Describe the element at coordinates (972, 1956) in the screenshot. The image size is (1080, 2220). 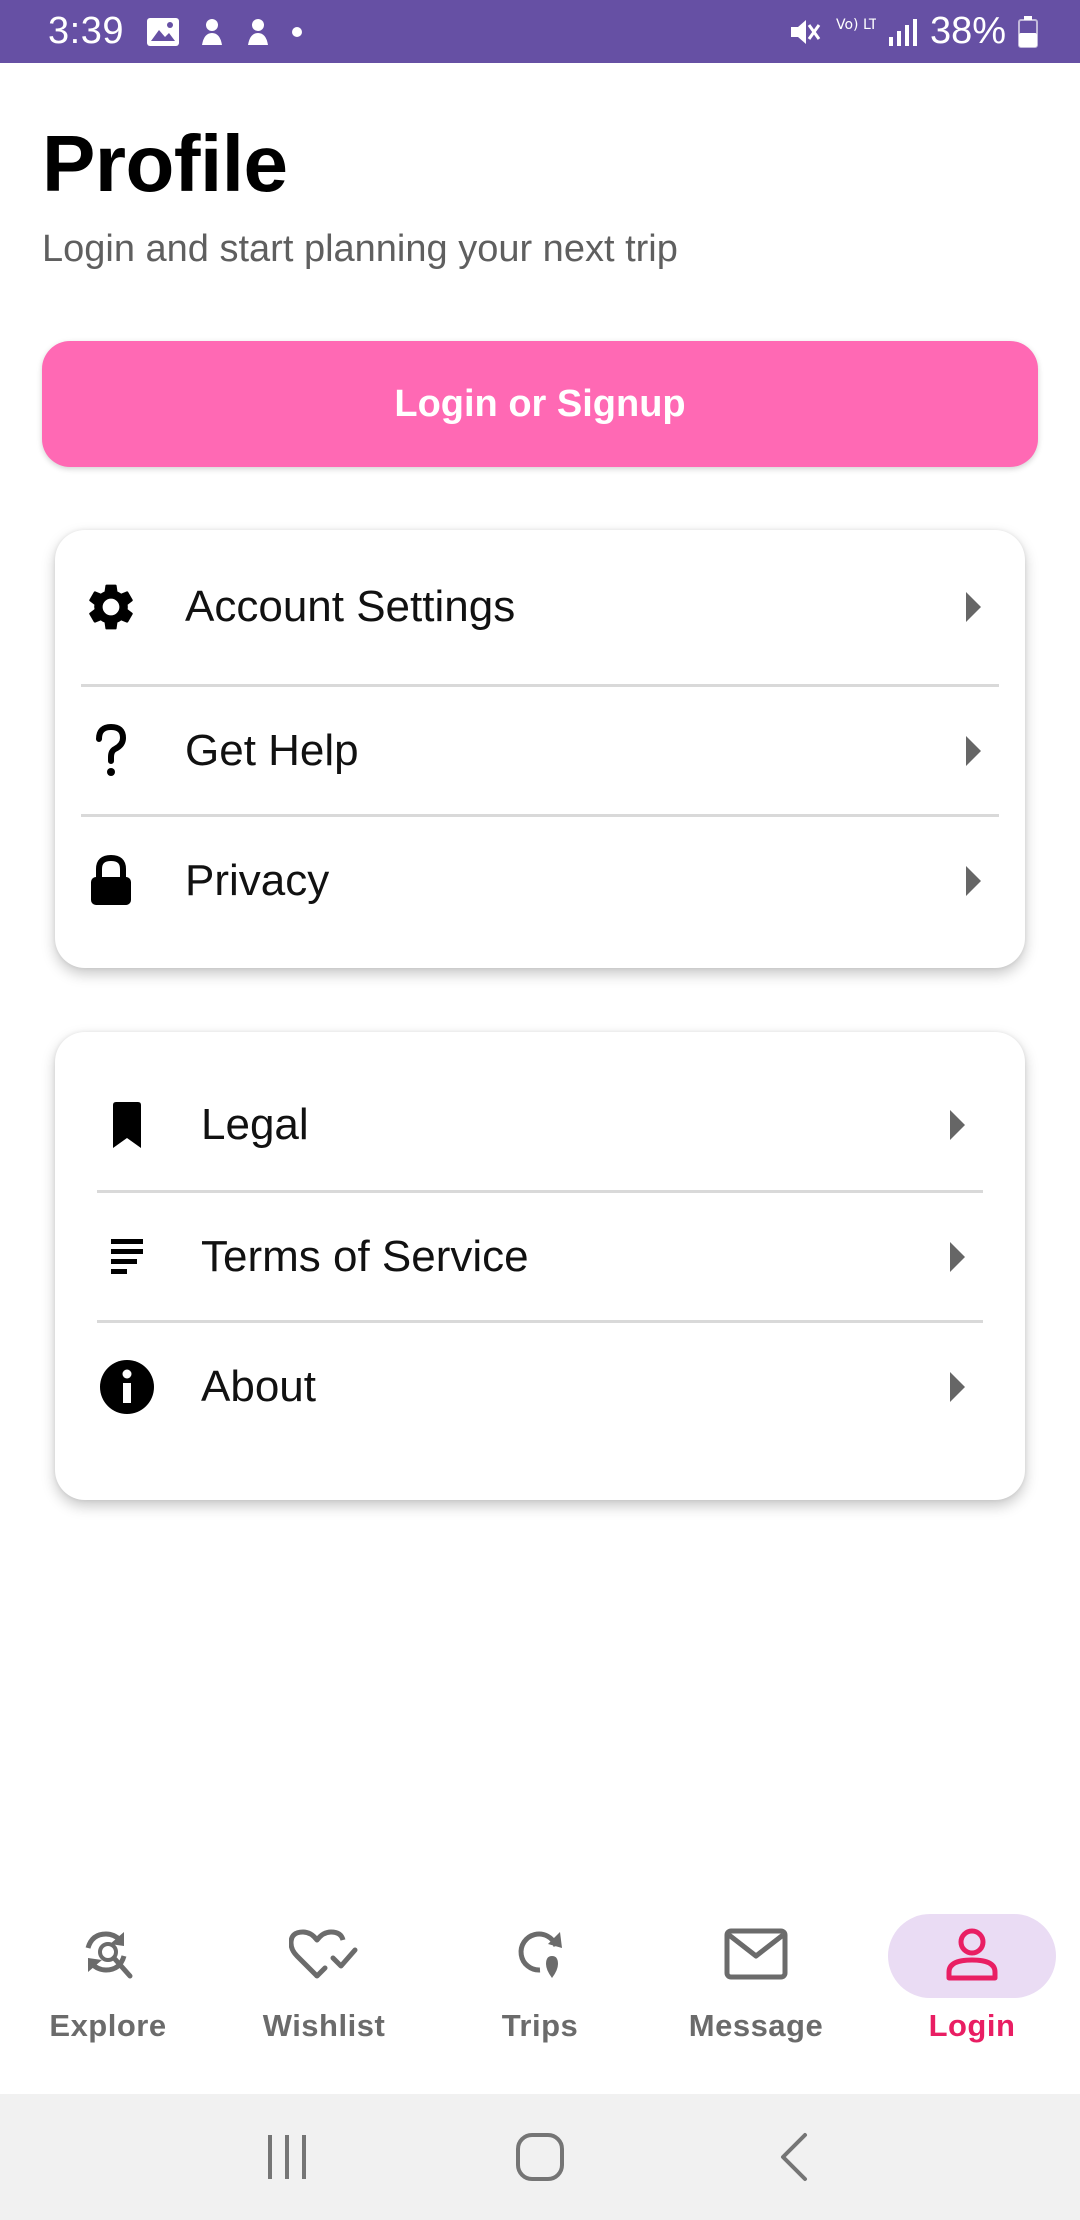
I see `person-icon` at that location.